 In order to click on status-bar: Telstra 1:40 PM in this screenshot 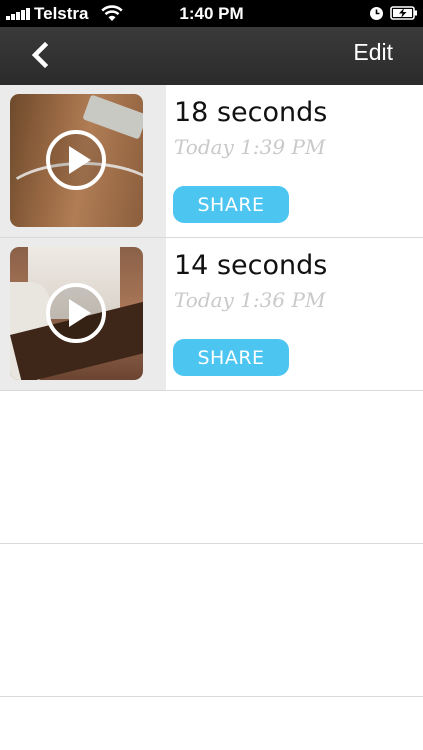, I will do `click(211, 13)`.